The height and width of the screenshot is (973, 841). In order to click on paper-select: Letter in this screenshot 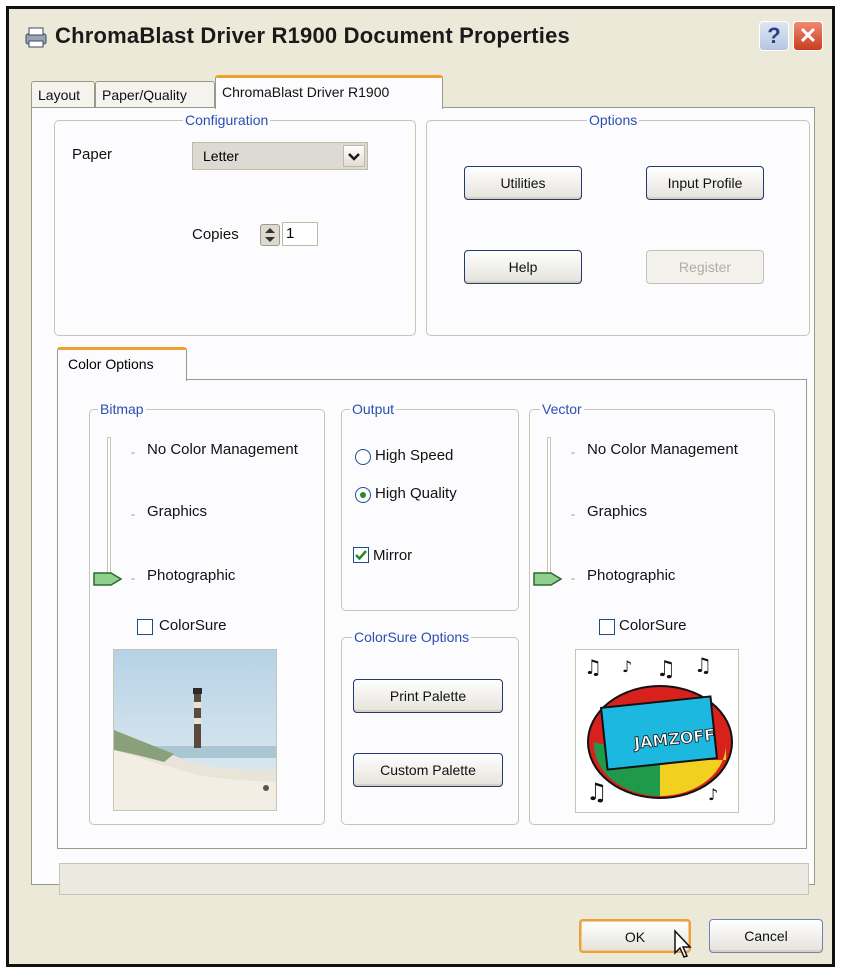, I will do `click(280, 156)`.